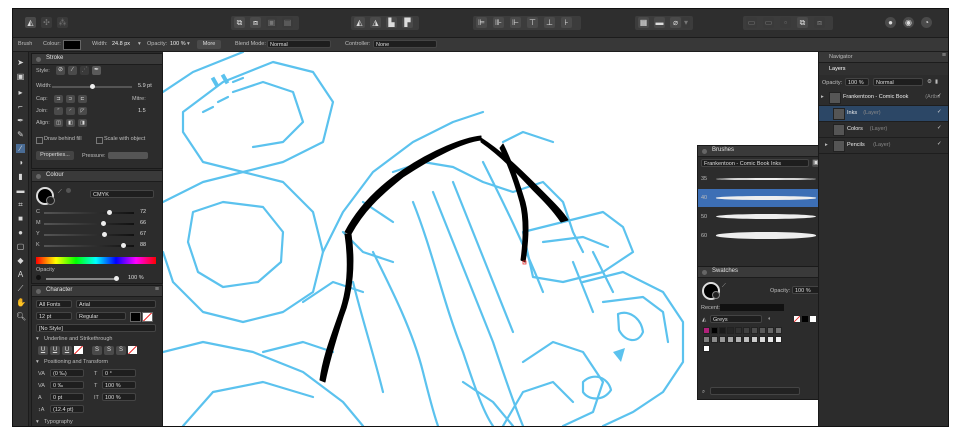 This screenshot has width=958, height=434. Describe the element at coordinates (391, 22) in the screenshot. I see `move-back-icon: ▙` at that location.